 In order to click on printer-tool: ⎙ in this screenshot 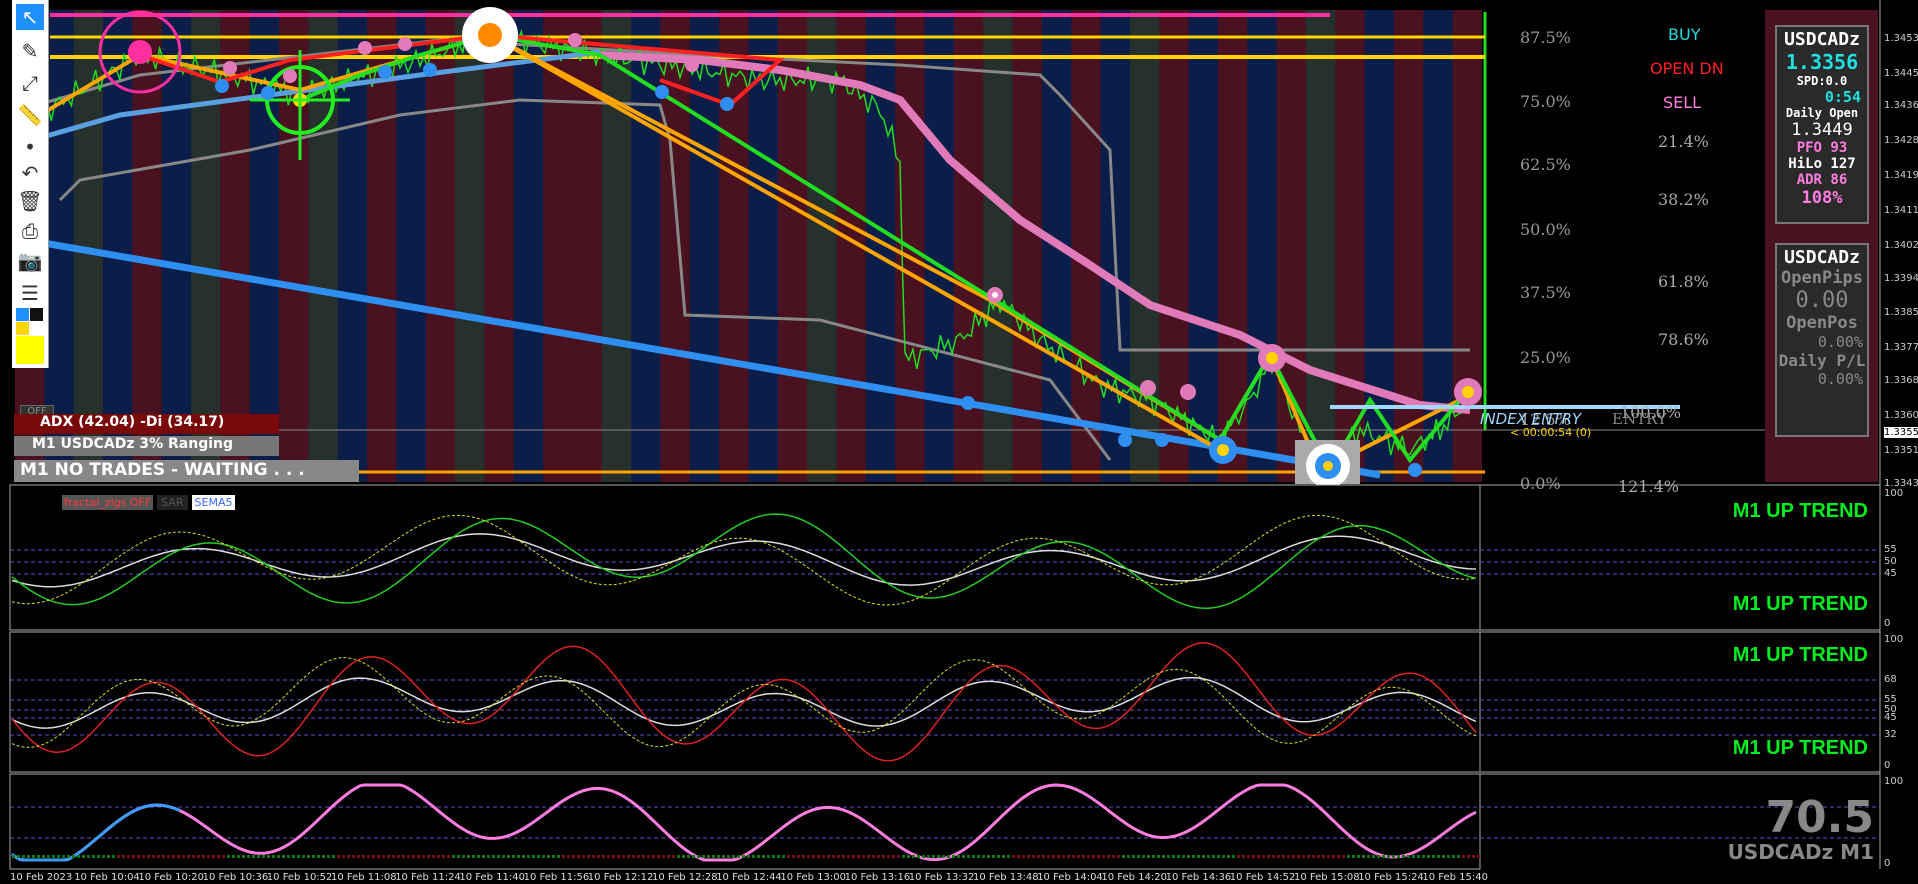, I will do `click(30, 231)`.